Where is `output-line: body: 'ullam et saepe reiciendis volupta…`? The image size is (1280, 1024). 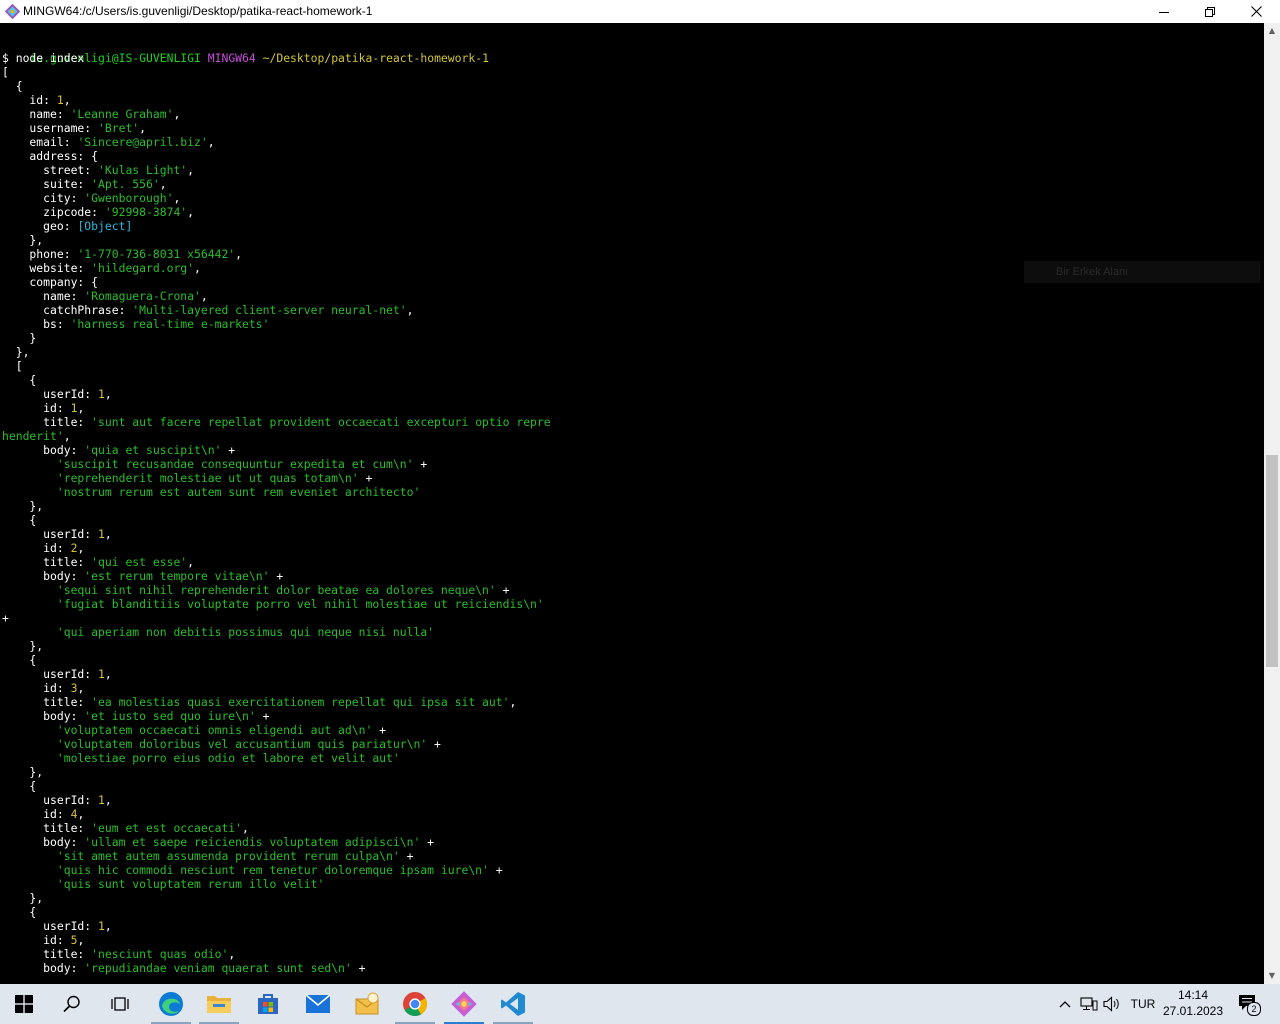
output-line: body: 'ullam et saepe reiciendis volupta… is located at coordinates (276, 842).